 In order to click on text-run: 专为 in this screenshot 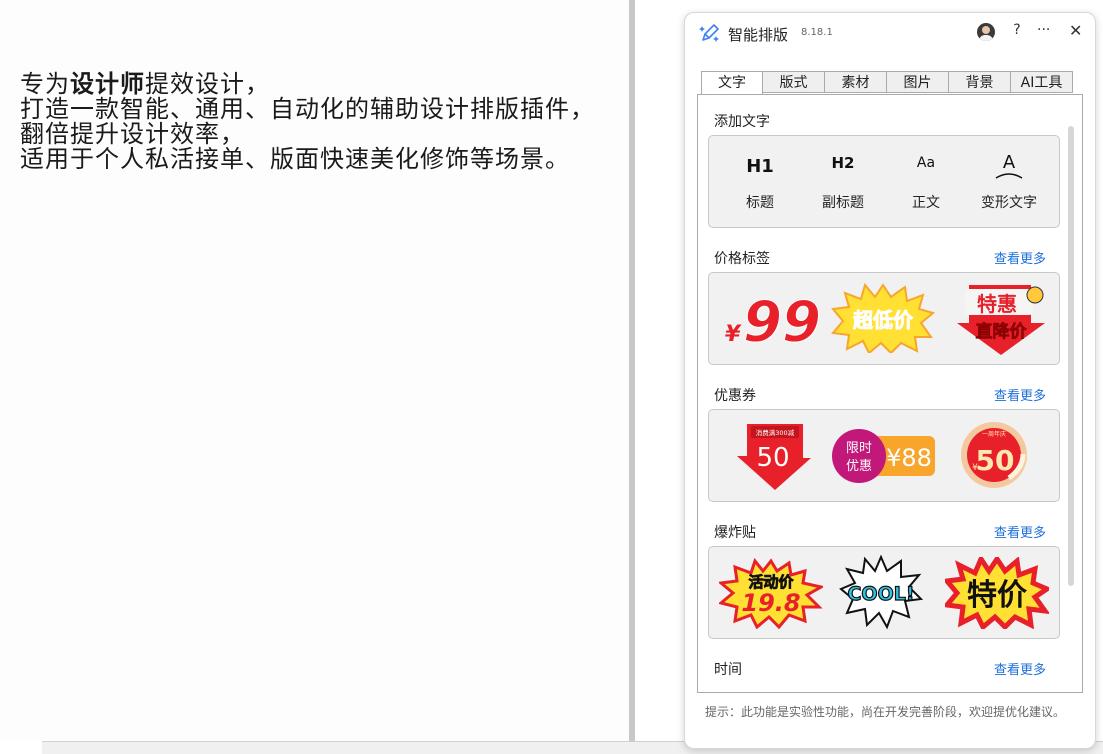, I will do `click(45, 84)`.